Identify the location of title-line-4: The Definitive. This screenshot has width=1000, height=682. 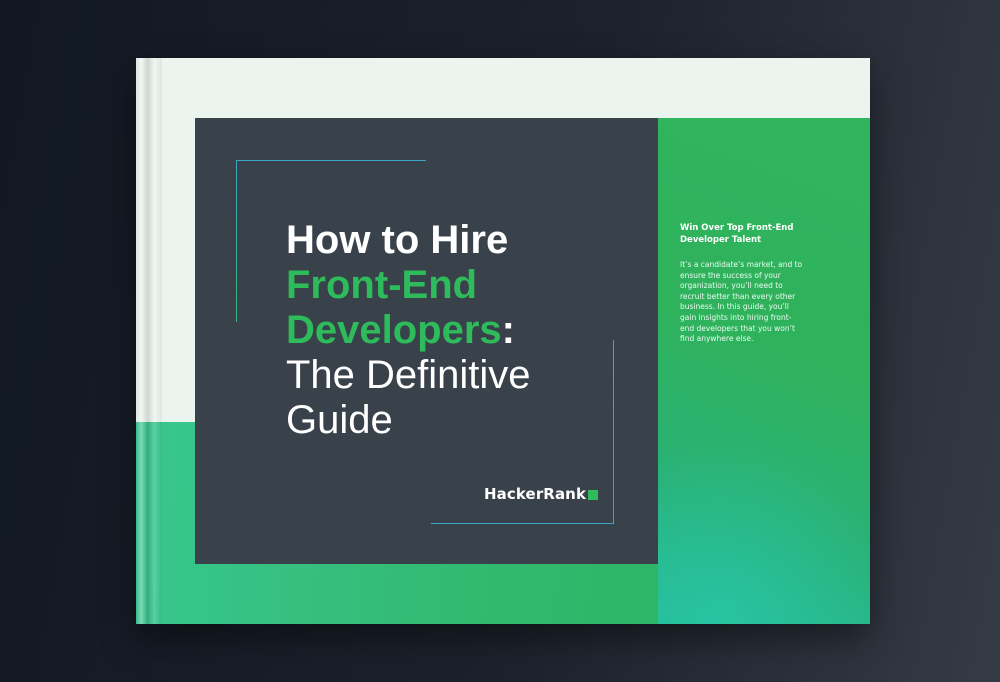
(408, 375).